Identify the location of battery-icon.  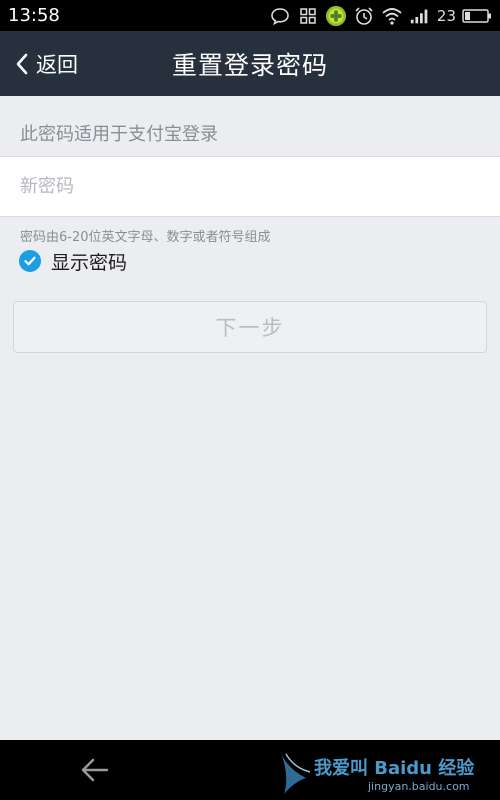
(477, 16).